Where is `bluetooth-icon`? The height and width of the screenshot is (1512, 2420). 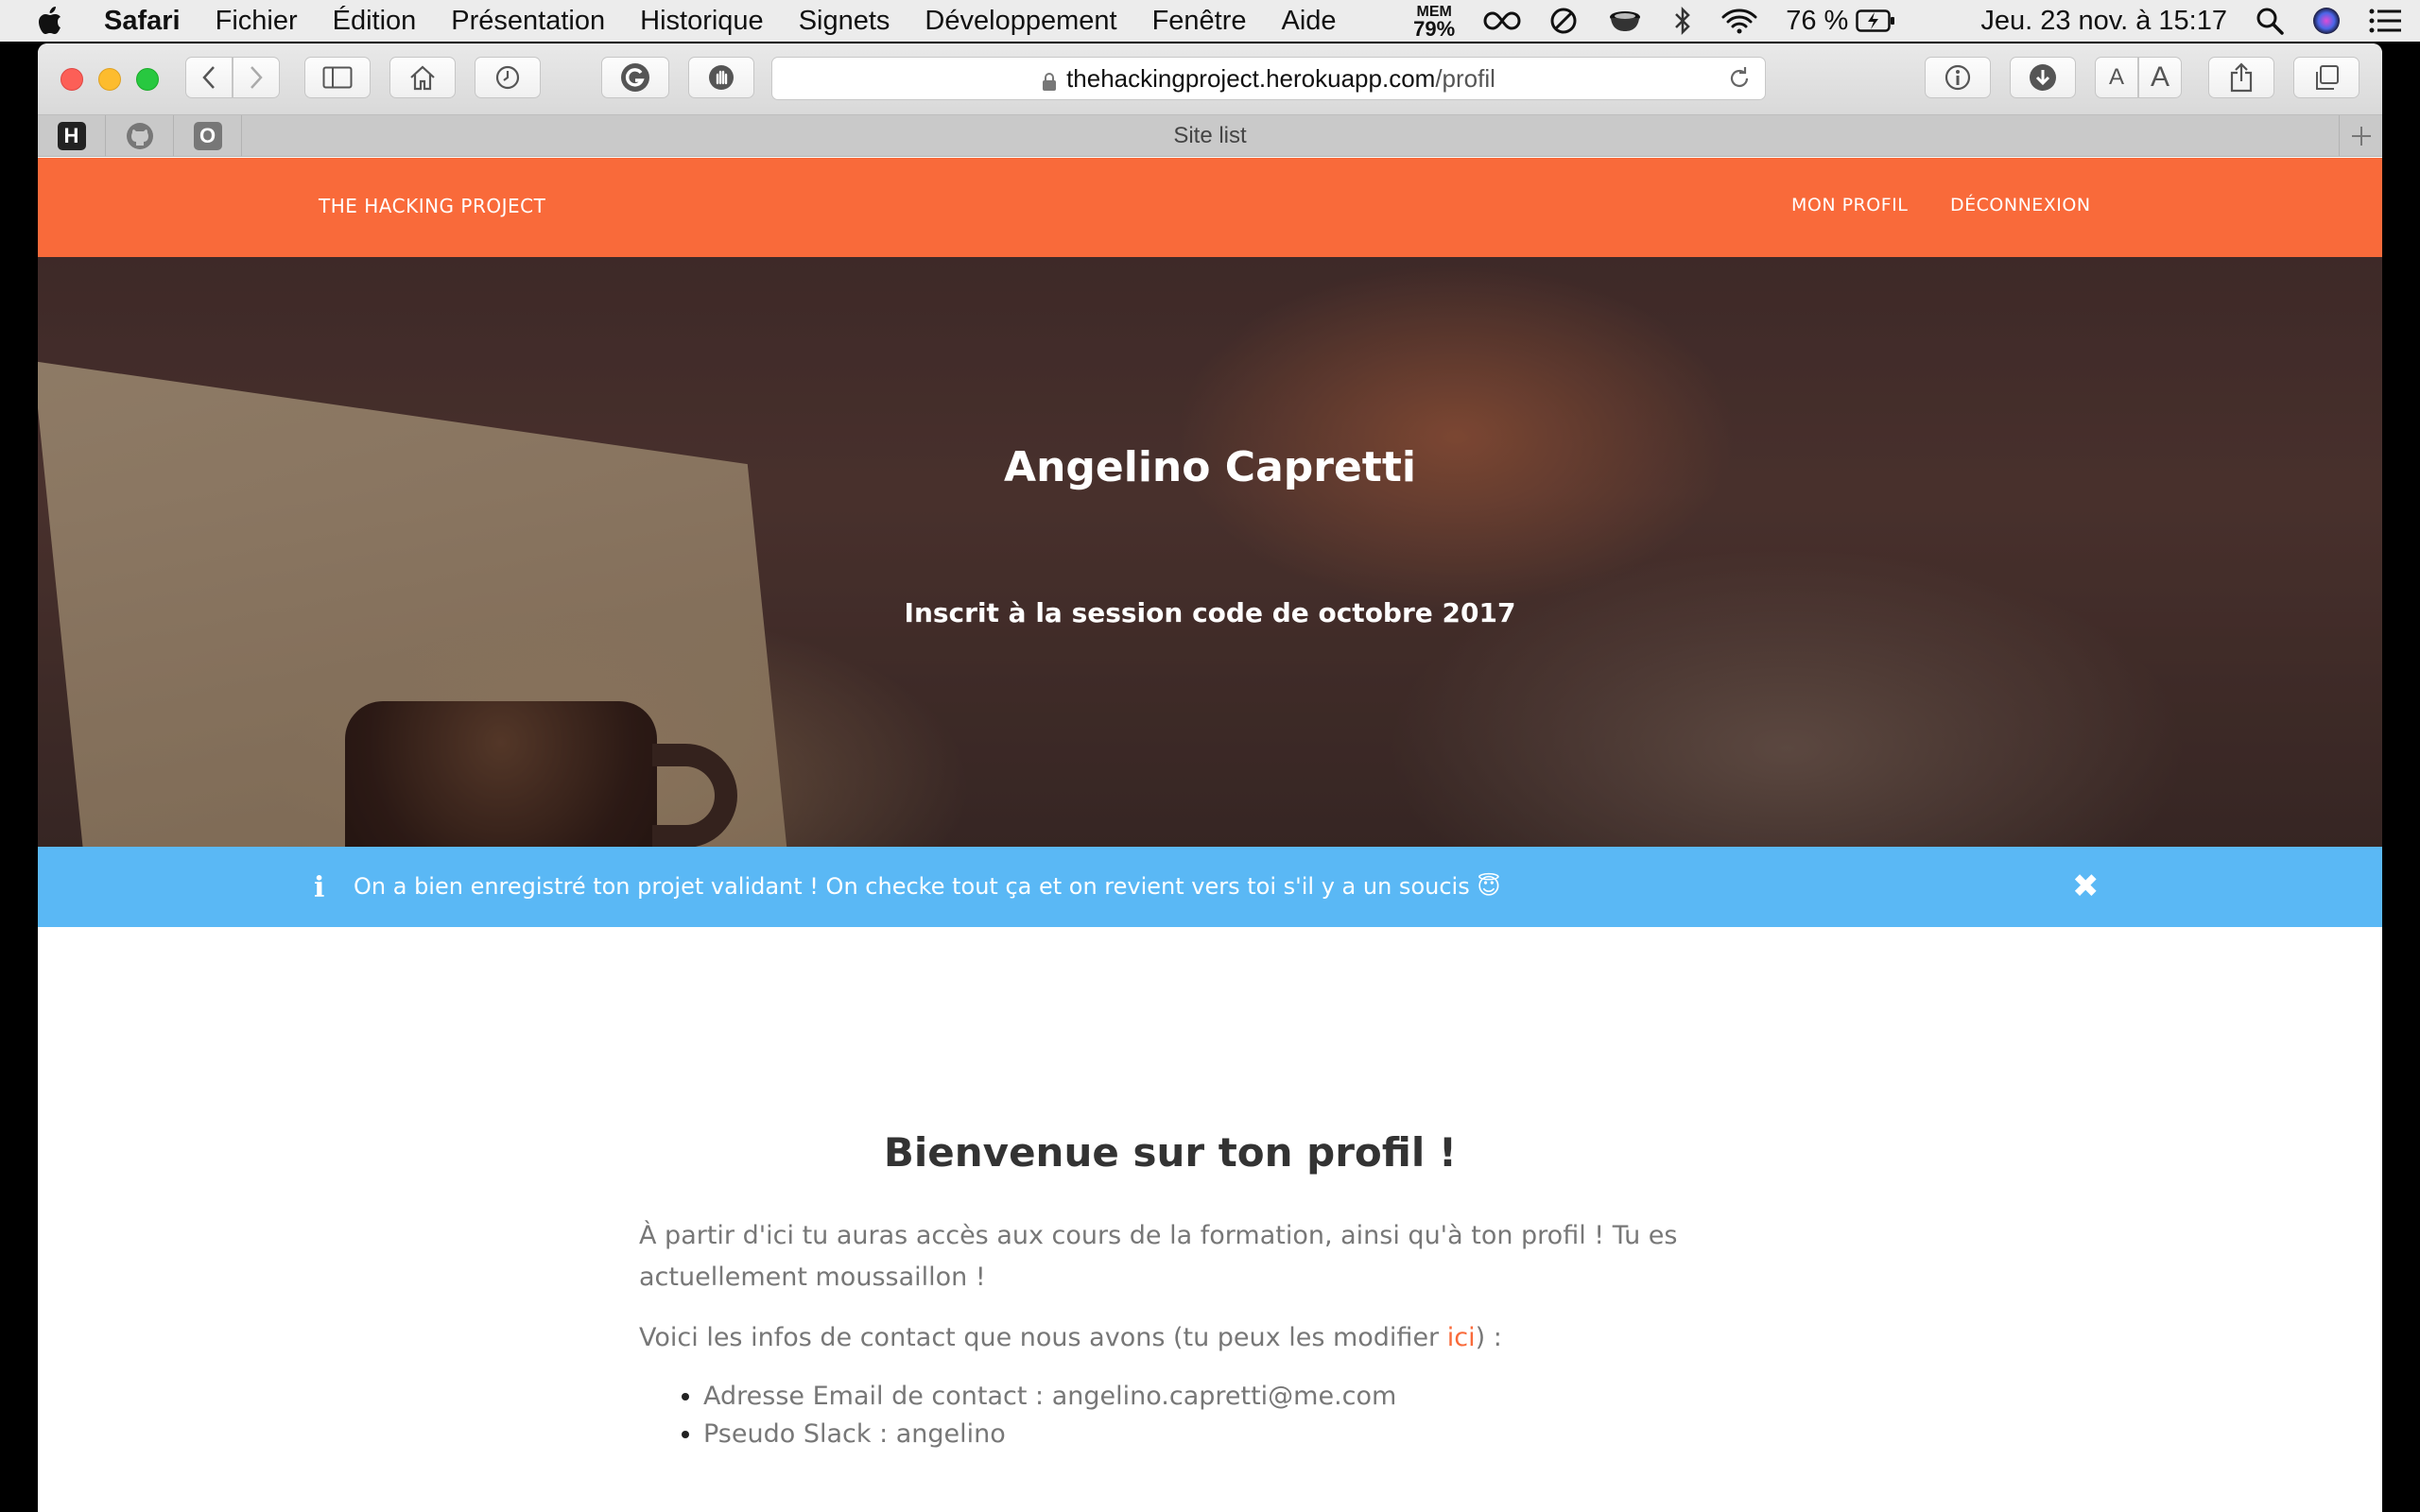
bluetooth-icon is located at coordinates (1682, 21).